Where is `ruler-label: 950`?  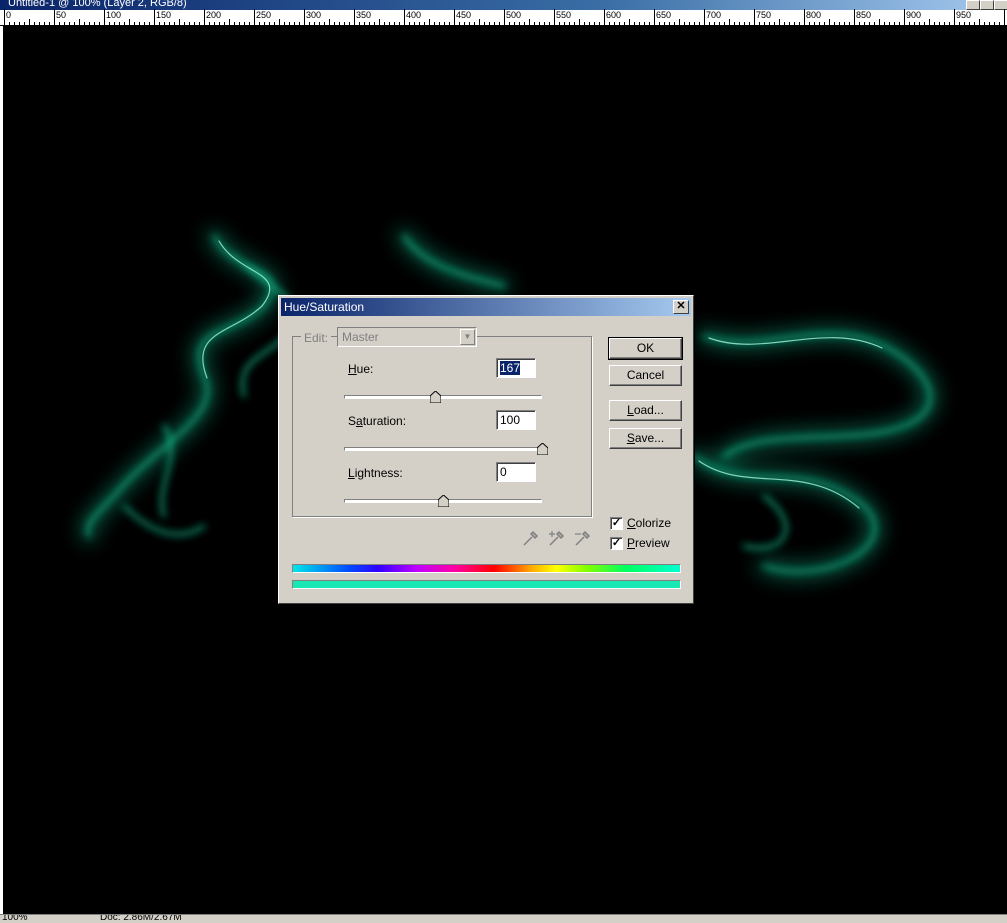
ruler-label: 950 is located at coordinates (964, 15).